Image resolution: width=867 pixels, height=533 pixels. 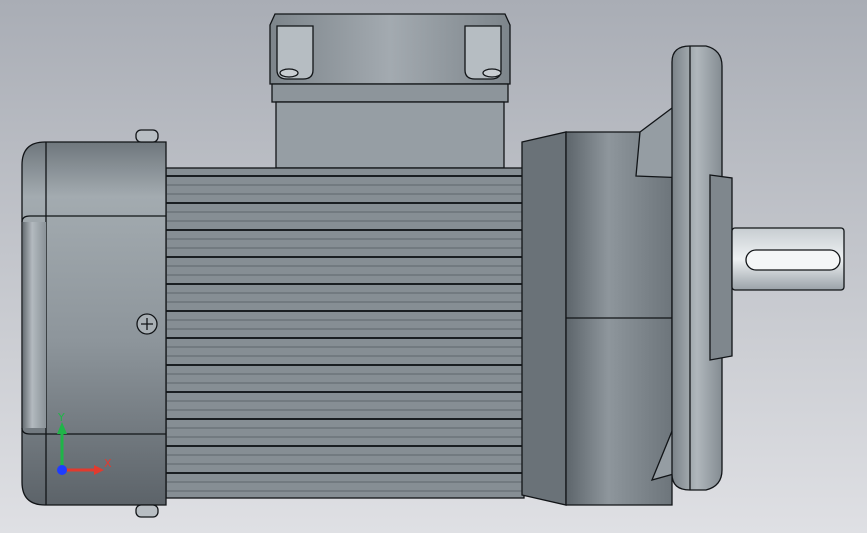 What do you see at coordinates (390, 91) in the screenshot?
I see `terminal-box` at bounding box center [390, 91].